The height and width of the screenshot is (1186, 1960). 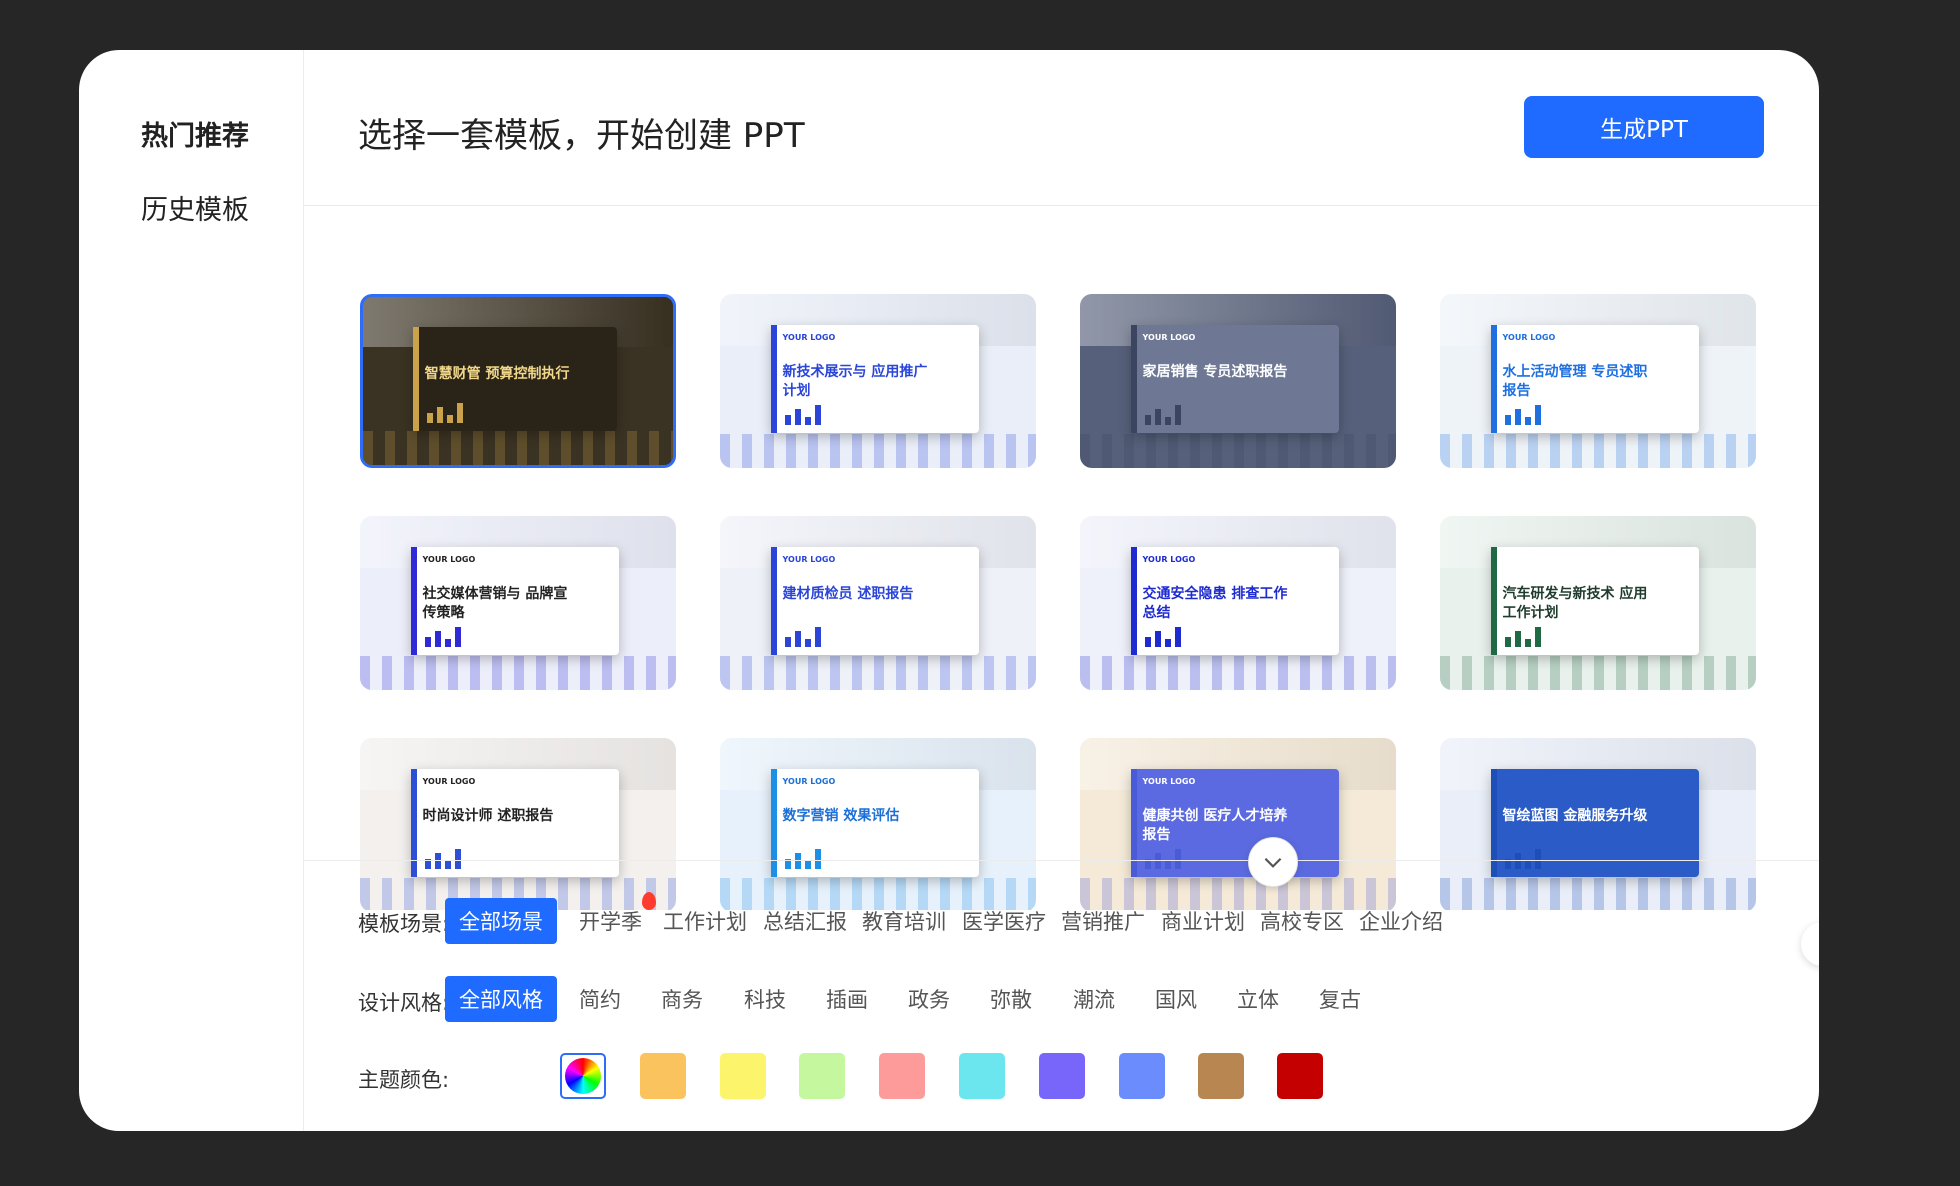 I want to click on style-chip: 科技, so click(x=765, y=999).